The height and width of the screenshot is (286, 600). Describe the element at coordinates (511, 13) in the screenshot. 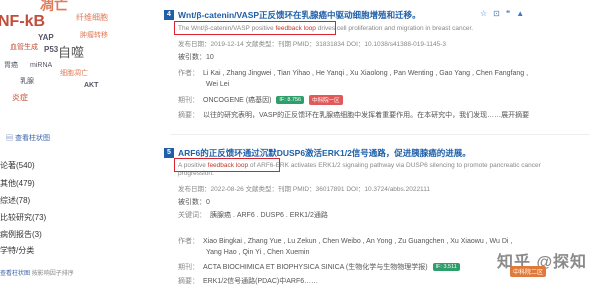

I see `cite-icon: ❝` at that location.